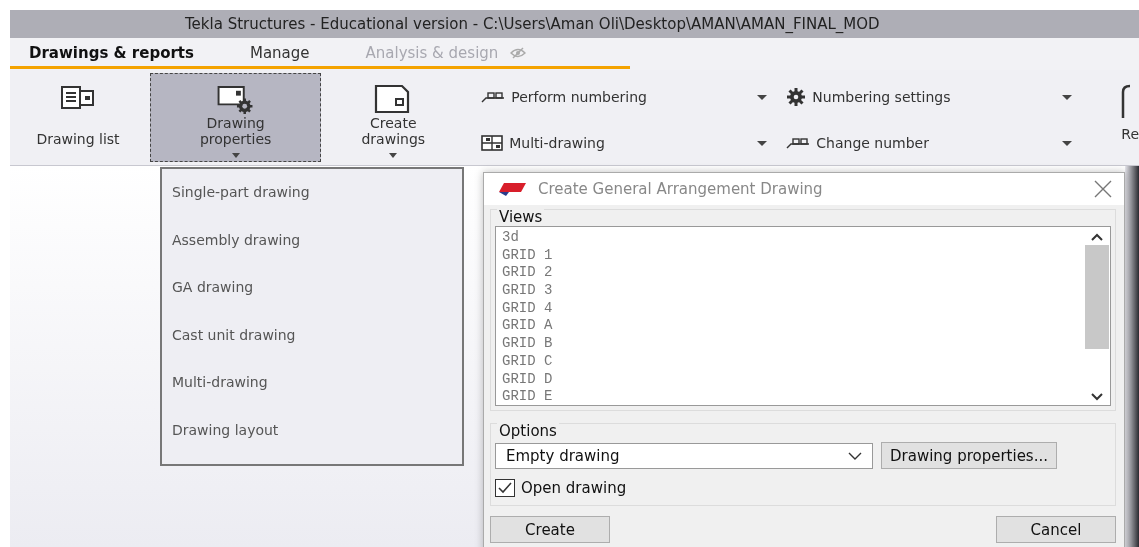 This screenshot has width=1139, height=547. What do you see at coordinates (393, 117) in the screenshot?
I see `ribbon-button: Create drawings` at bounding box center [393, 117].